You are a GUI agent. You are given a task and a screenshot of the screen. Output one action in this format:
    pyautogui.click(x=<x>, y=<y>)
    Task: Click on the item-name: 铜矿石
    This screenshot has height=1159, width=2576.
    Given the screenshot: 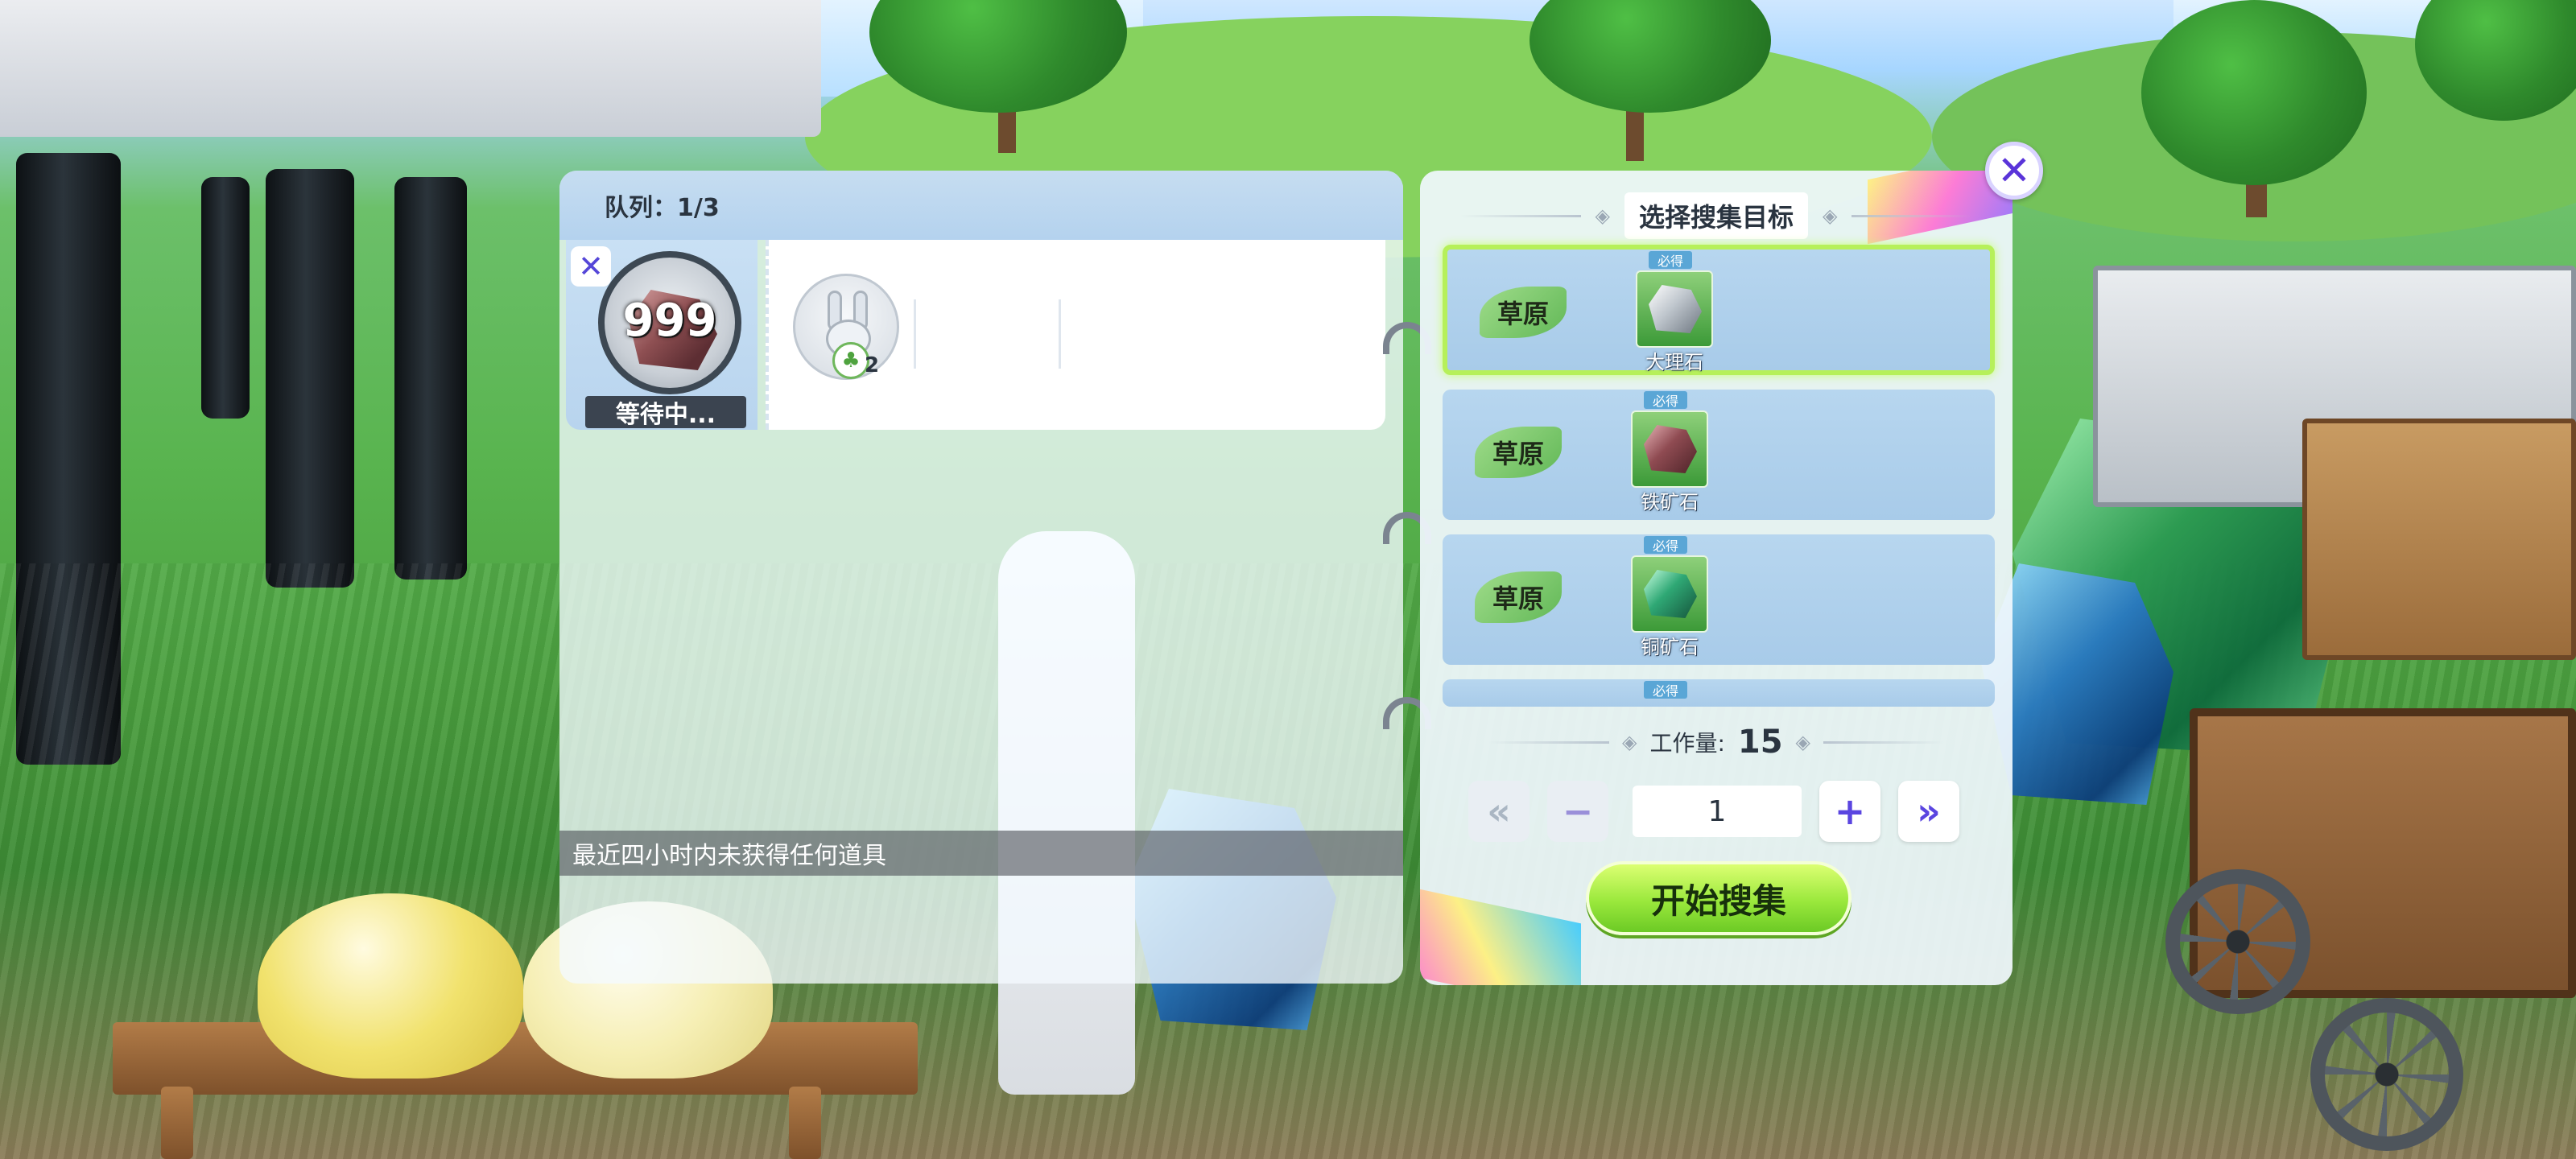 What is the action you would take?
    pyautogui.click(x=1670, y=647)
    